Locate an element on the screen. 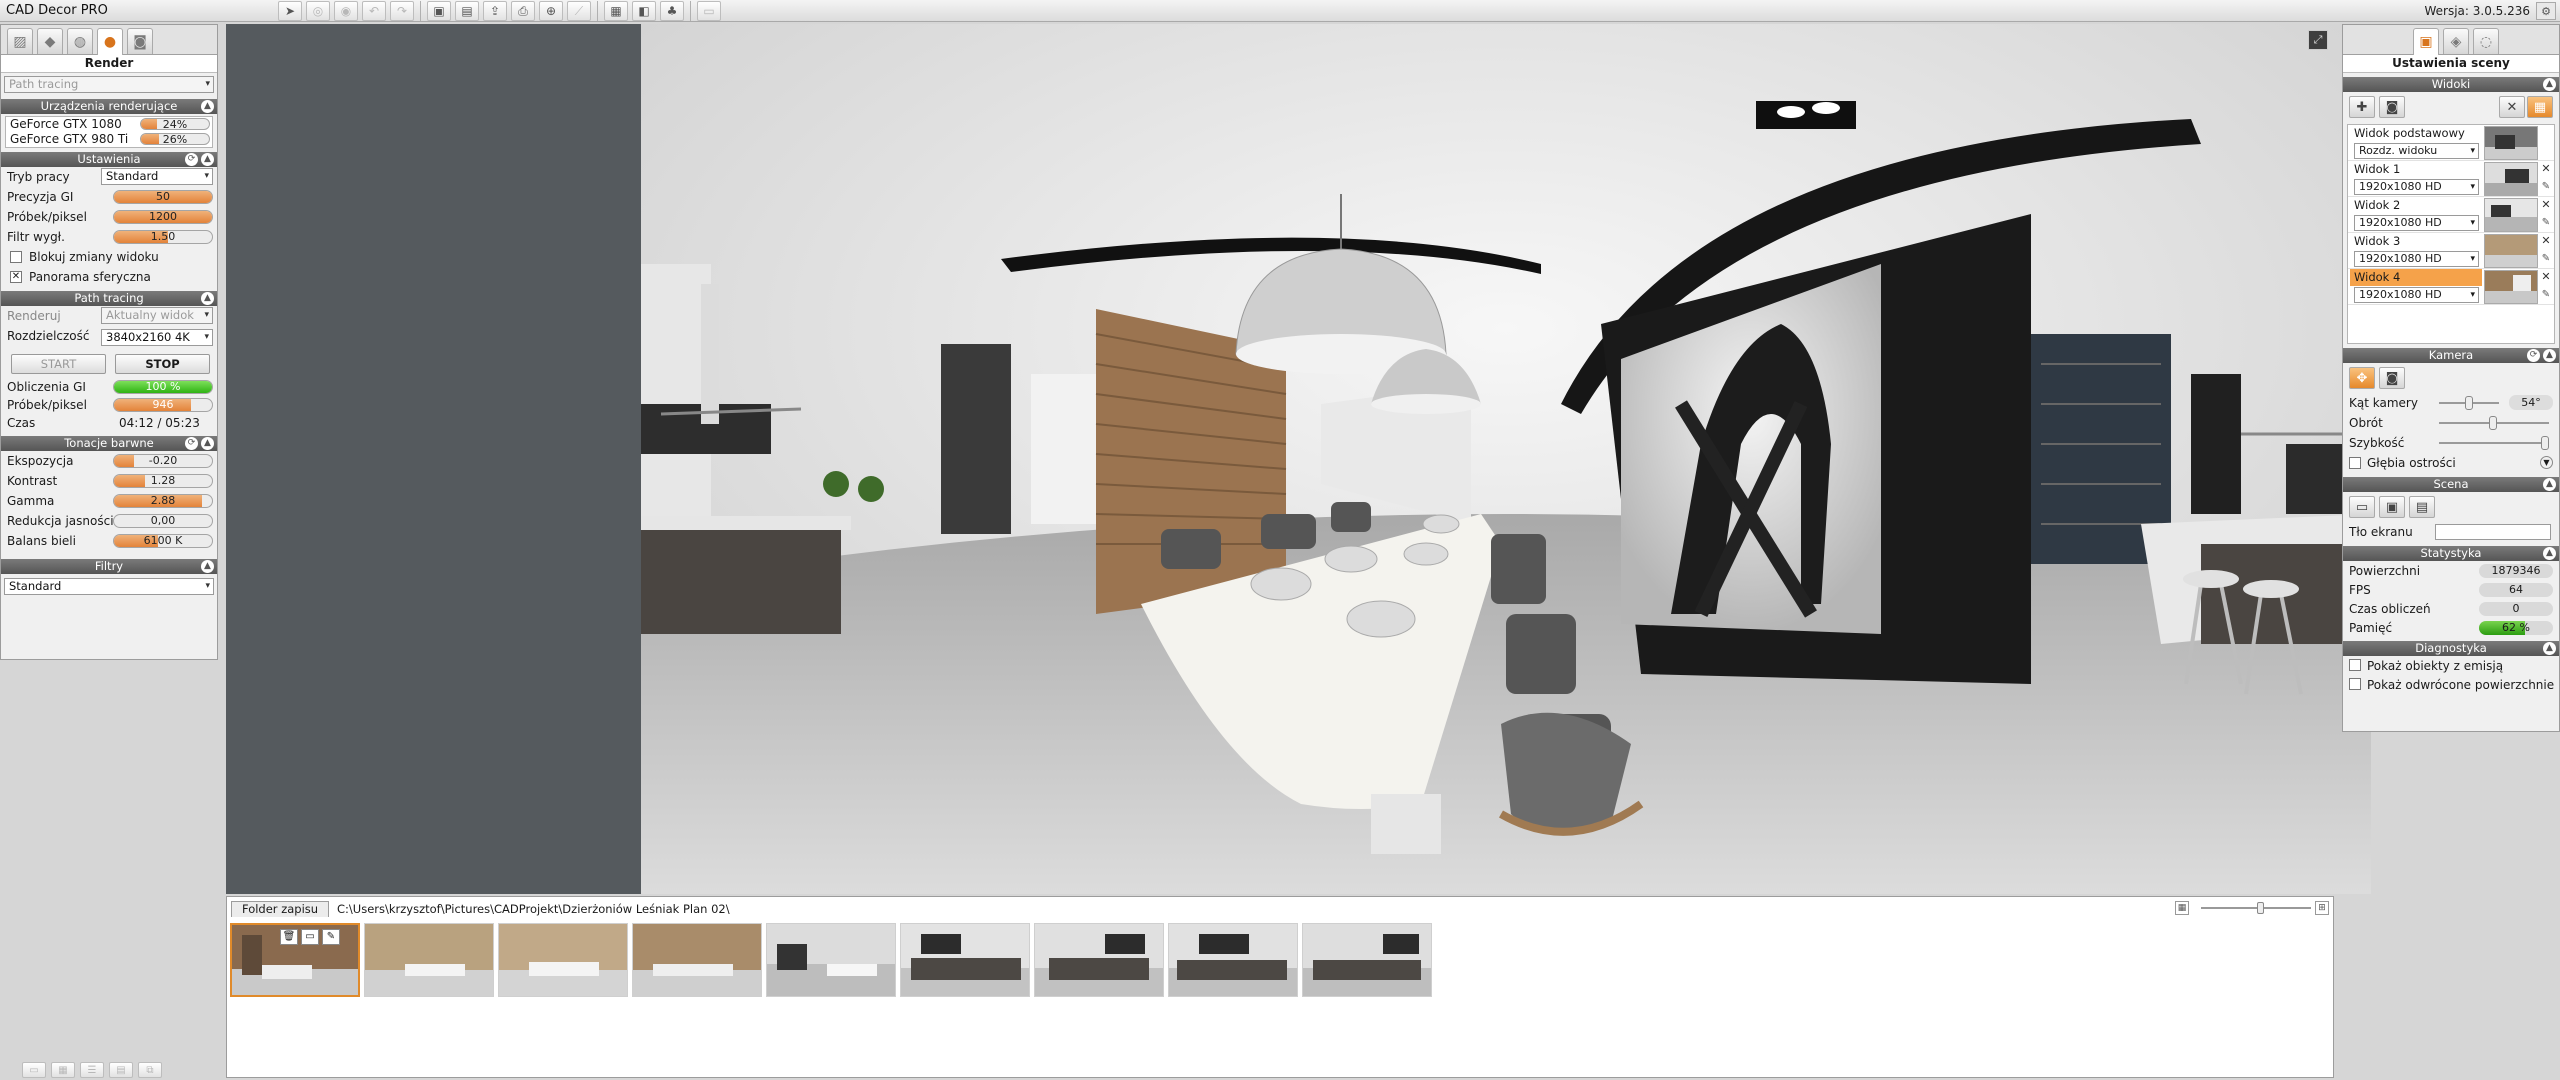 The width and height of the screenshot is (2560, 1080). save-as-icon: ▤ is located at coordinates (467, 11).